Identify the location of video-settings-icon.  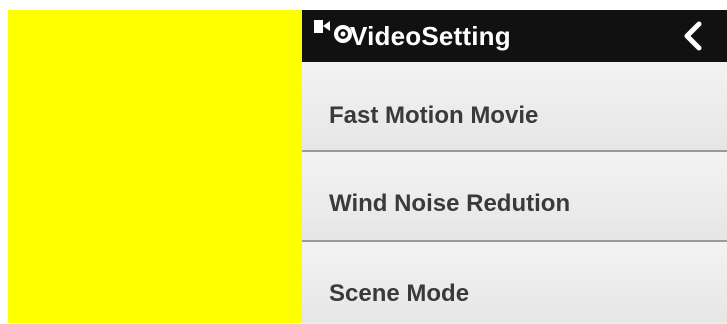
(332, 36).